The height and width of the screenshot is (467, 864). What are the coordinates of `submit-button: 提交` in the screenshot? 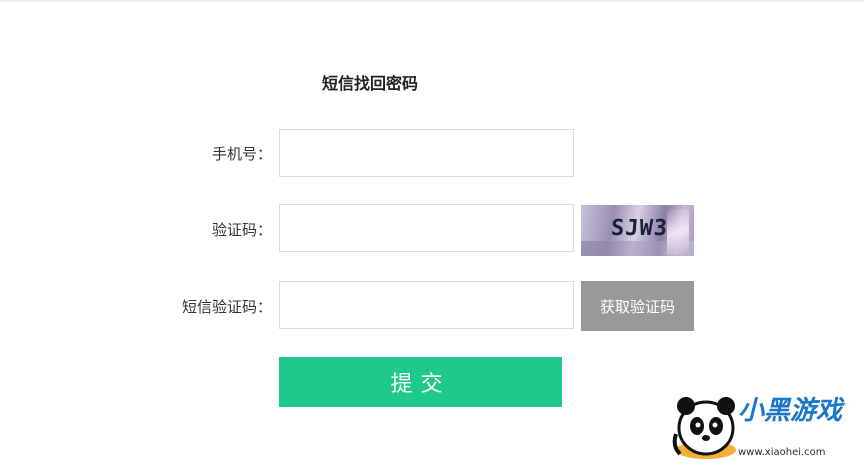 It's located at (420, 382).